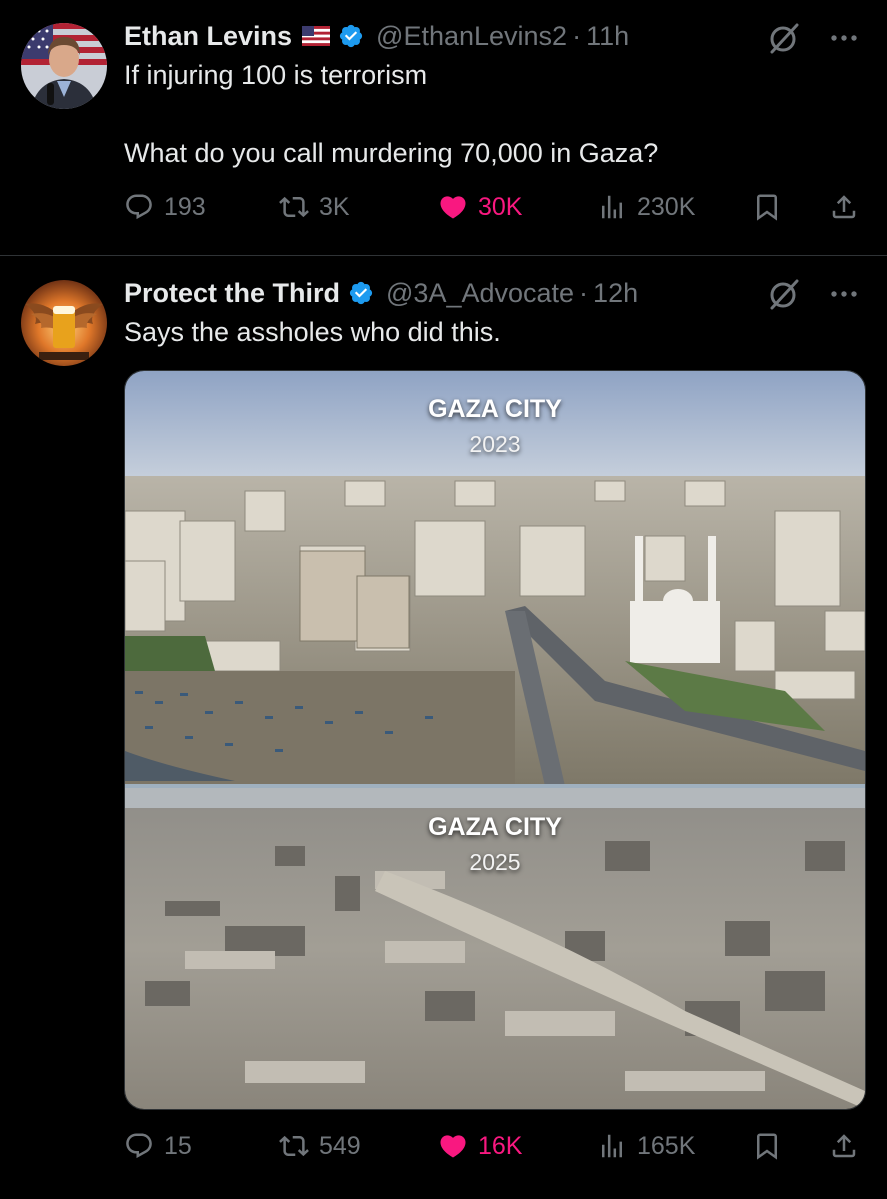  Describe the element at coordinates (666, 1145) in the screenshot. I see `view-count: 165K` at that location.